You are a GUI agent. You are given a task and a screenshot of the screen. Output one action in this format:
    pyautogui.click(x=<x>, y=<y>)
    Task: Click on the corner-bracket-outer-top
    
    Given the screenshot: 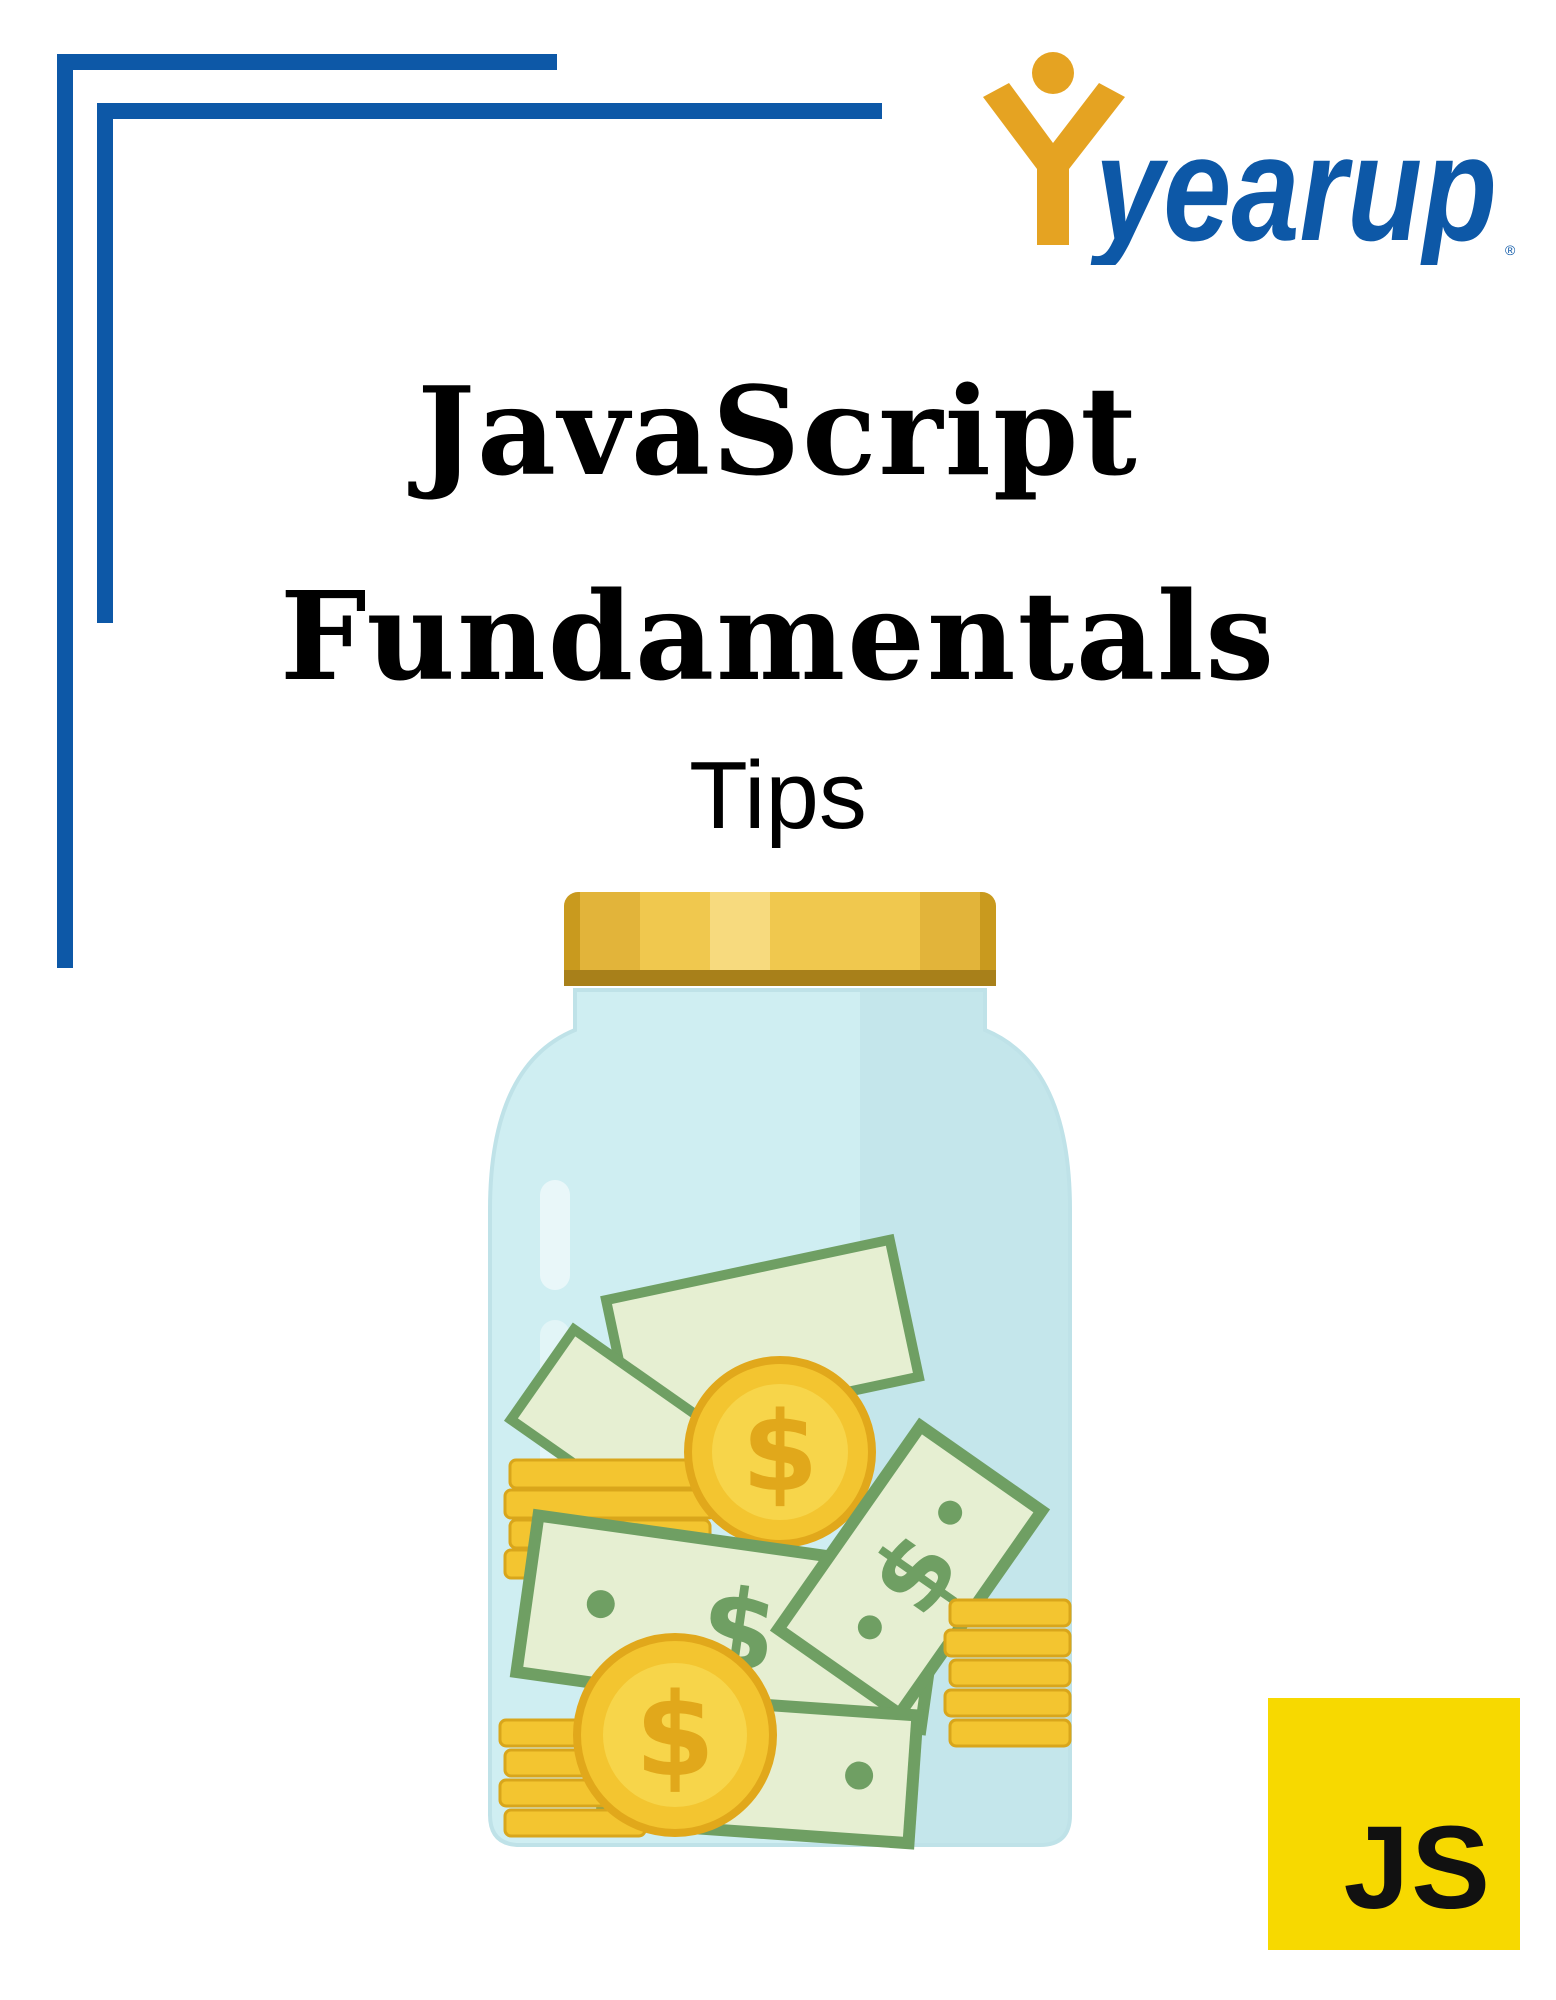 What is the action you would take?
    pyautogui.click(x=307, y=62)
    